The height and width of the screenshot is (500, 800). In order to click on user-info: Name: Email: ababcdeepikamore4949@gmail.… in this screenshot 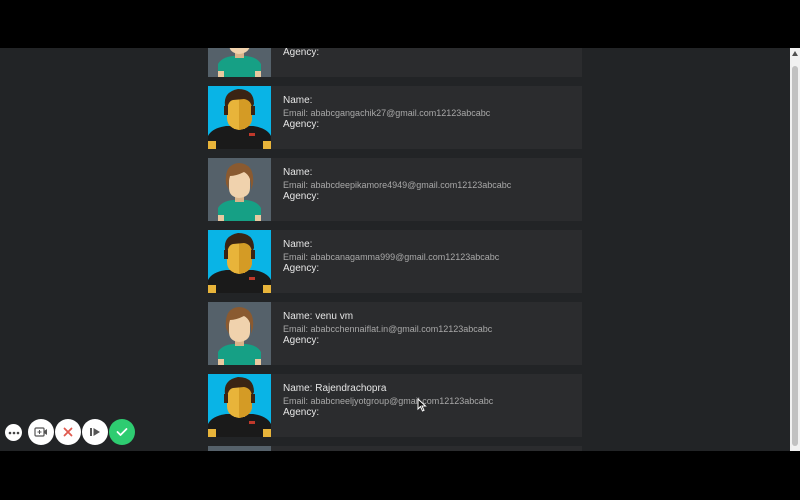, I will do `click(397, 185)`.